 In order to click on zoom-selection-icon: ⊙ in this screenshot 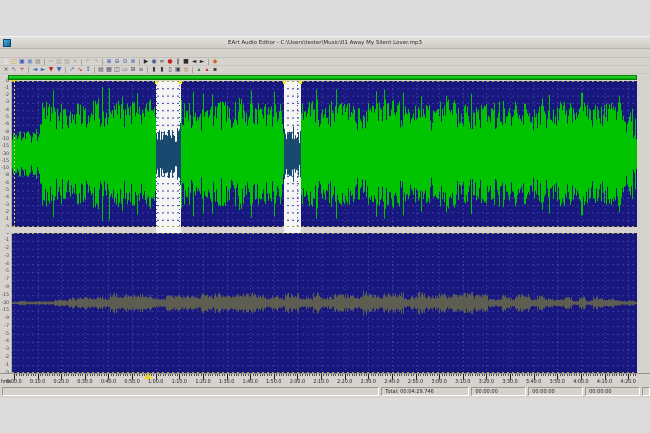, I will do `click(125, 61)`.